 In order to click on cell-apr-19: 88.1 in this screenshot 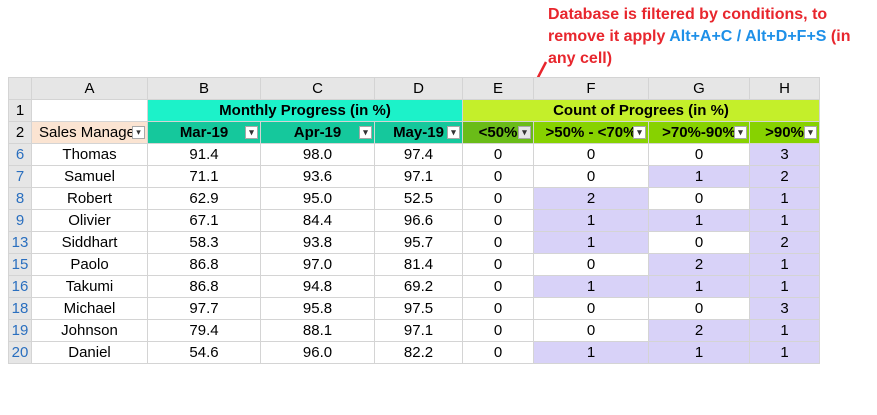, I will do `click(317, 330)`.